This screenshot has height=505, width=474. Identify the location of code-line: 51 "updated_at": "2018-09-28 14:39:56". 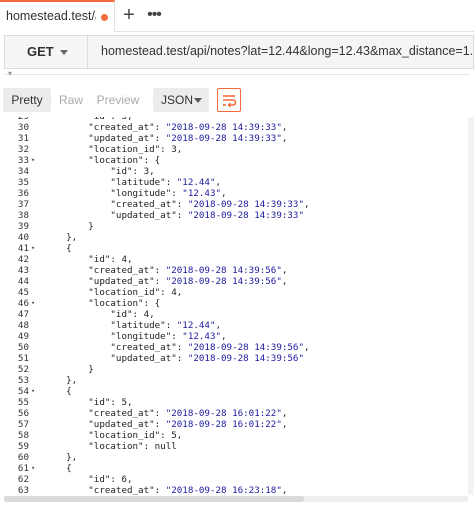
(234, 358).